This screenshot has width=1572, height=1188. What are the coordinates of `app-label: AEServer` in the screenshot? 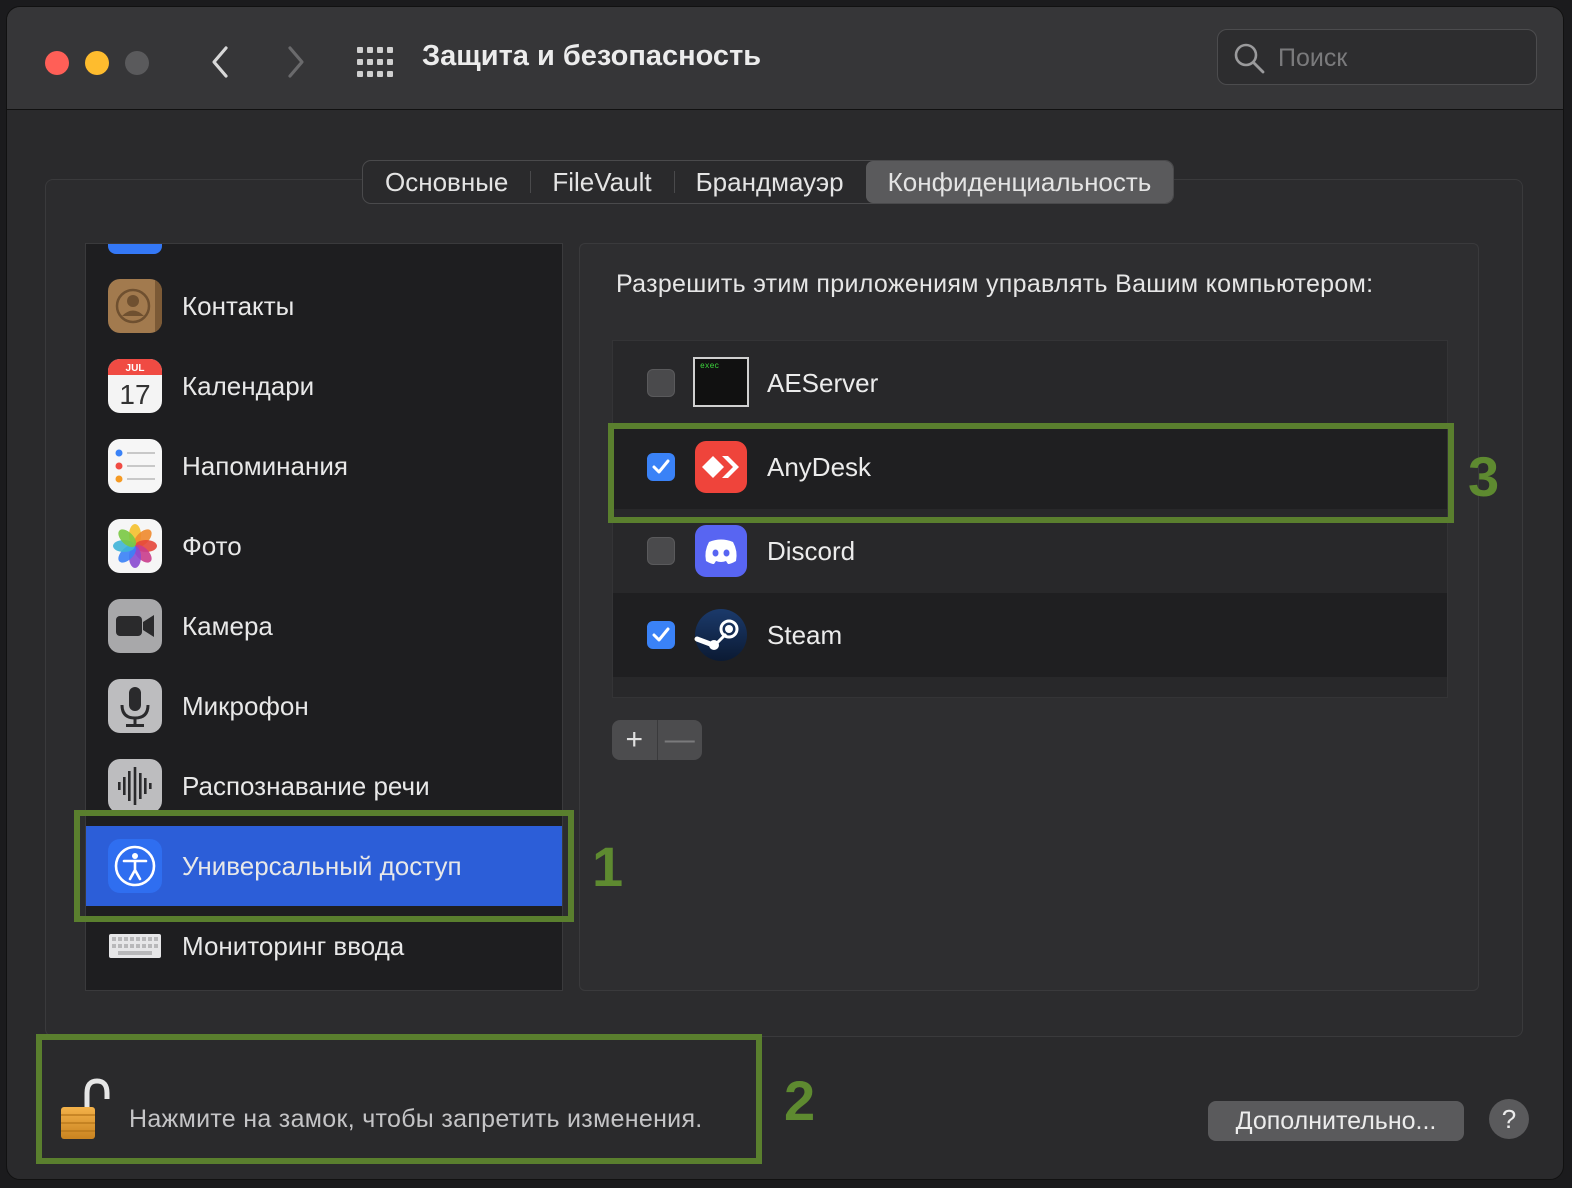 It's located at (823, 383).